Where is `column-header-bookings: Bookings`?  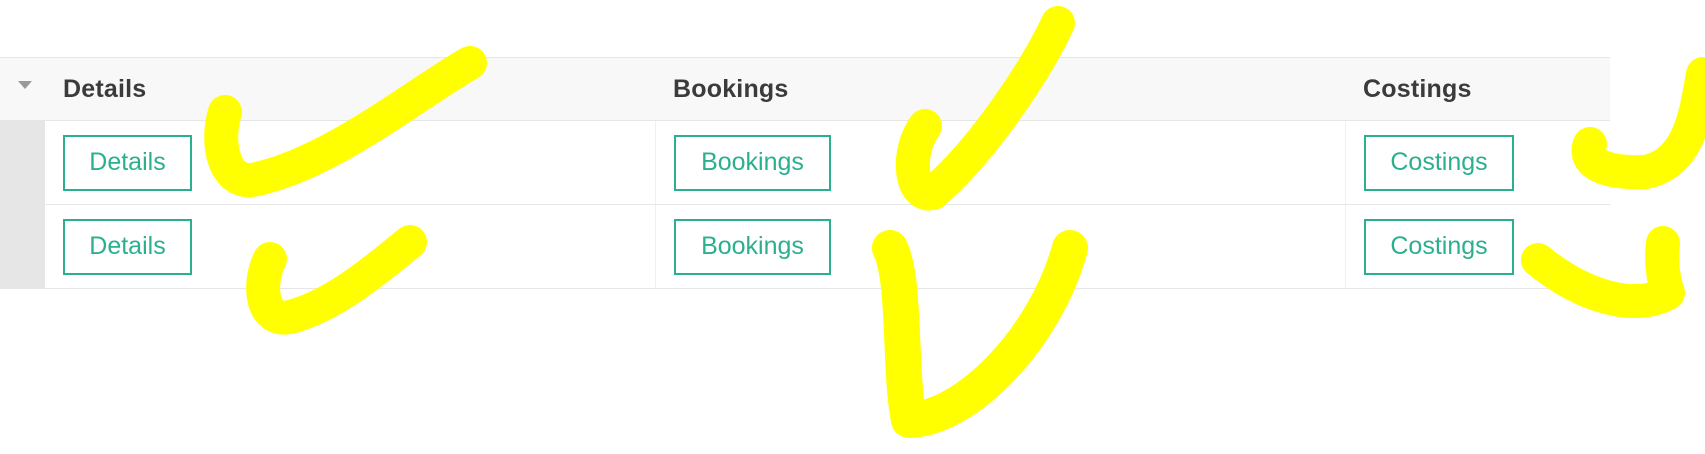 column-header-bookings: Bookings is located at coordinates (1000, 89).